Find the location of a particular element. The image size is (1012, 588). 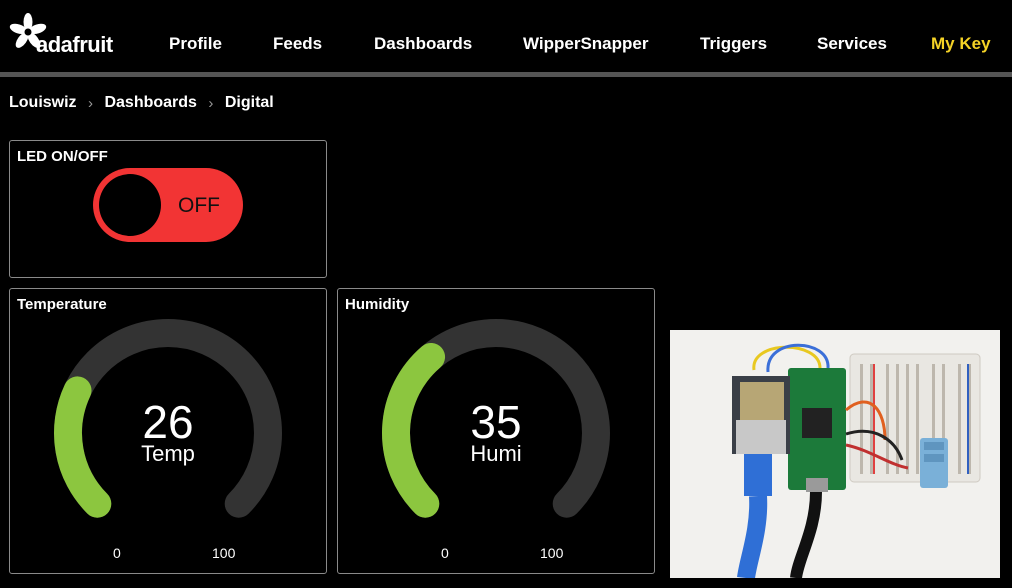

nav-feeds: Feeds is located at coordinates (297, 44).